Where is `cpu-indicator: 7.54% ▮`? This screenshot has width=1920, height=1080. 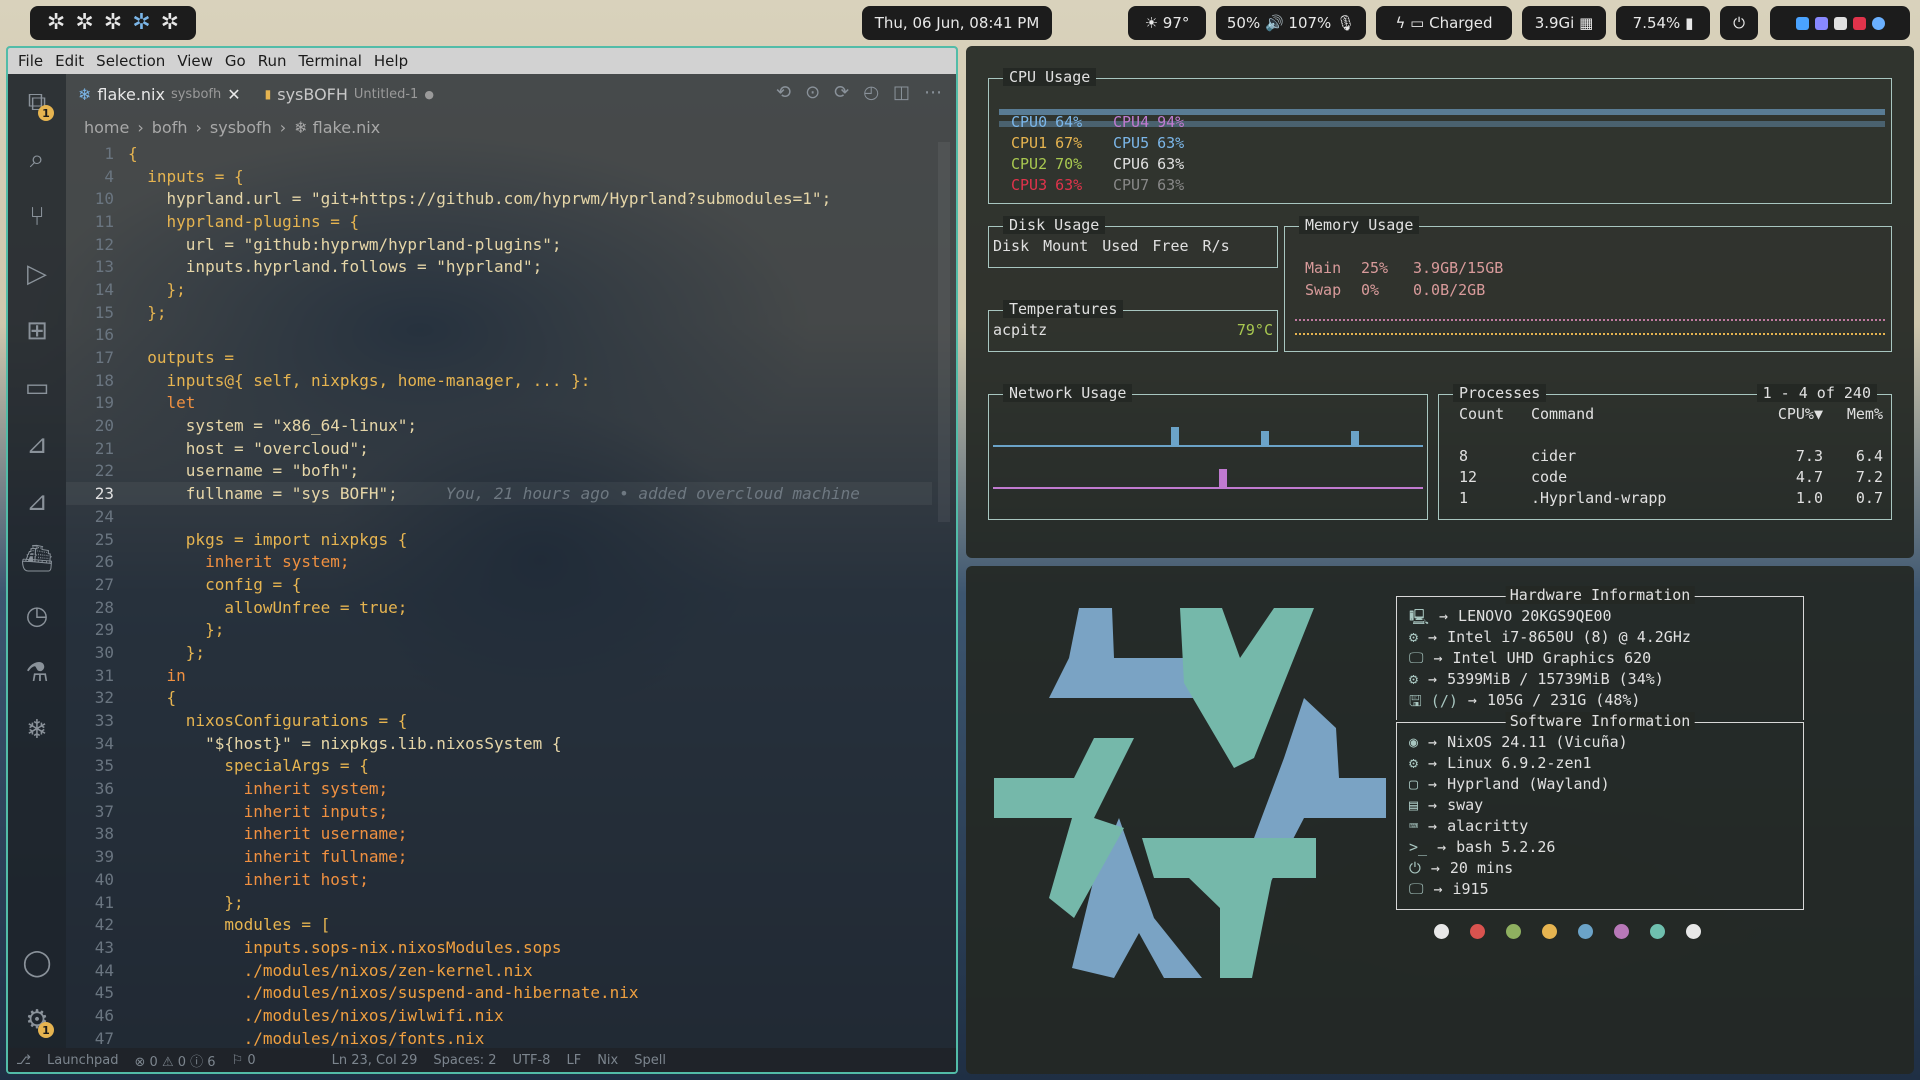
cpu-indicator: 7.54% ▮ is located at coordinates (1663, 23).